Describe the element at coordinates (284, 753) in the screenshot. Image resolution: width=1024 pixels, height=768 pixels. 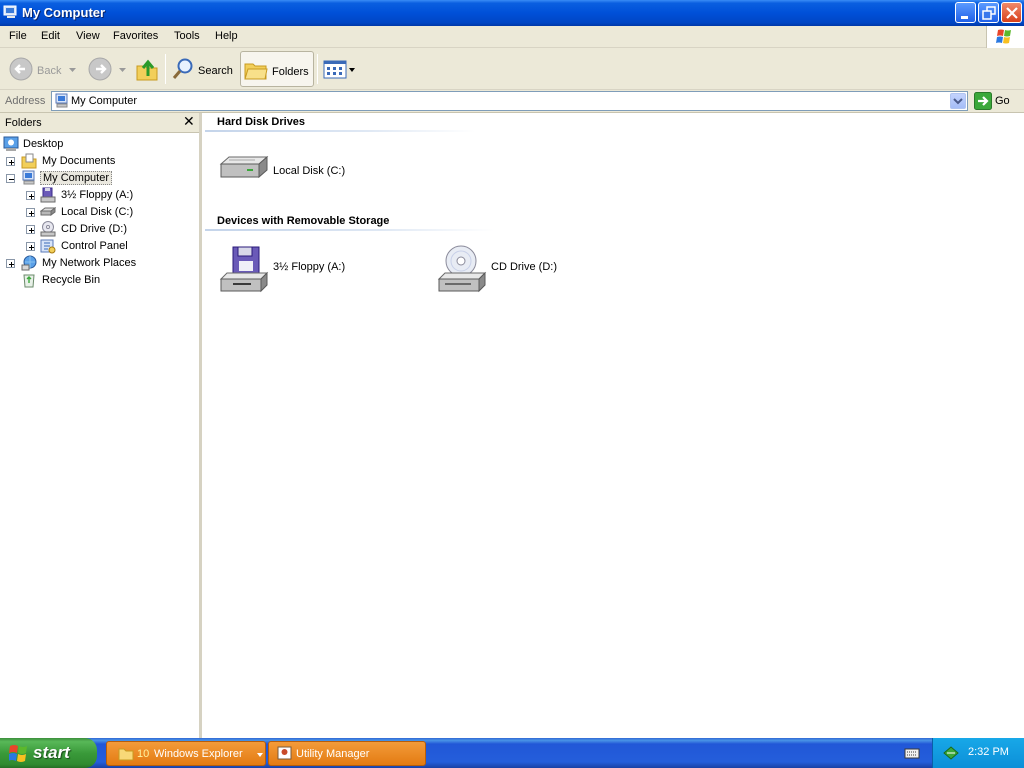
I see `utility-manager-icon` at that location.